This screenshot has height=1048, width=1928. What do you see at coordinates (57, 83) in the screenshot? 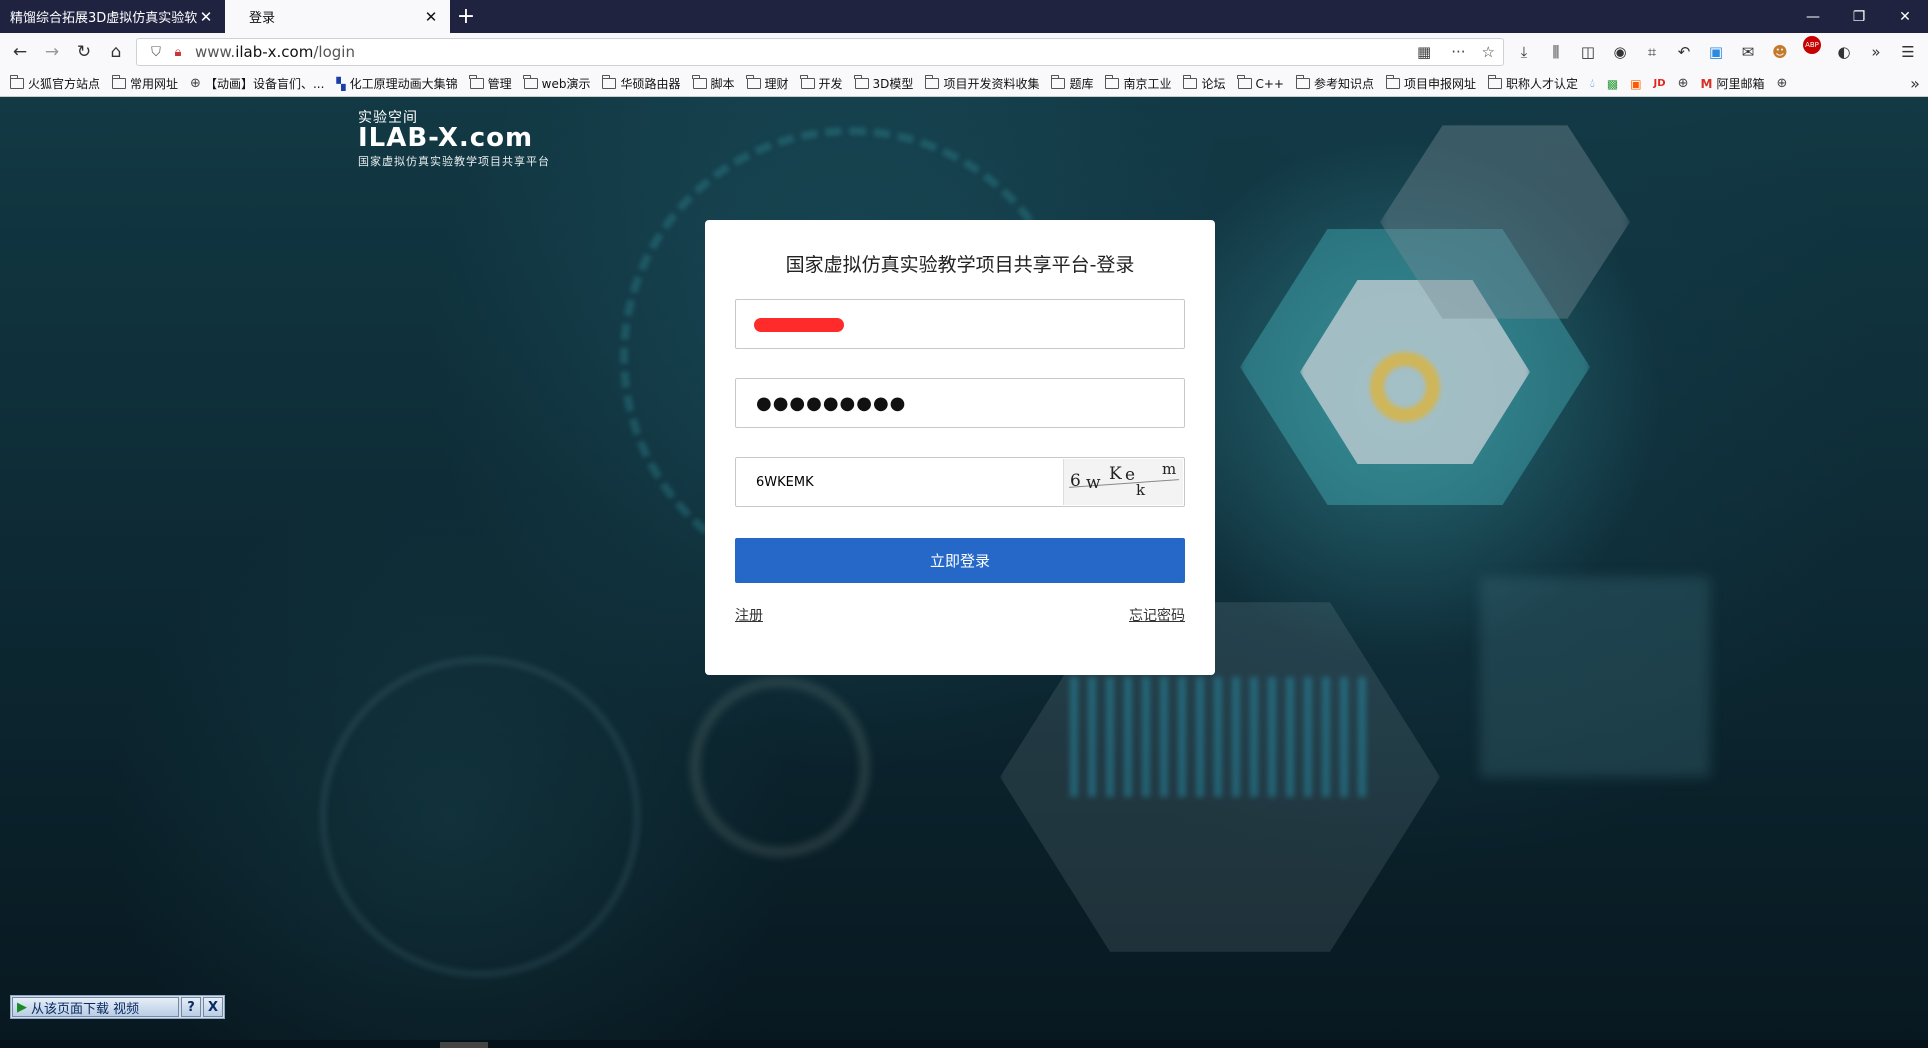
I see `bookmark-item: 火狐官方站点` at bounding box center [57, 83].